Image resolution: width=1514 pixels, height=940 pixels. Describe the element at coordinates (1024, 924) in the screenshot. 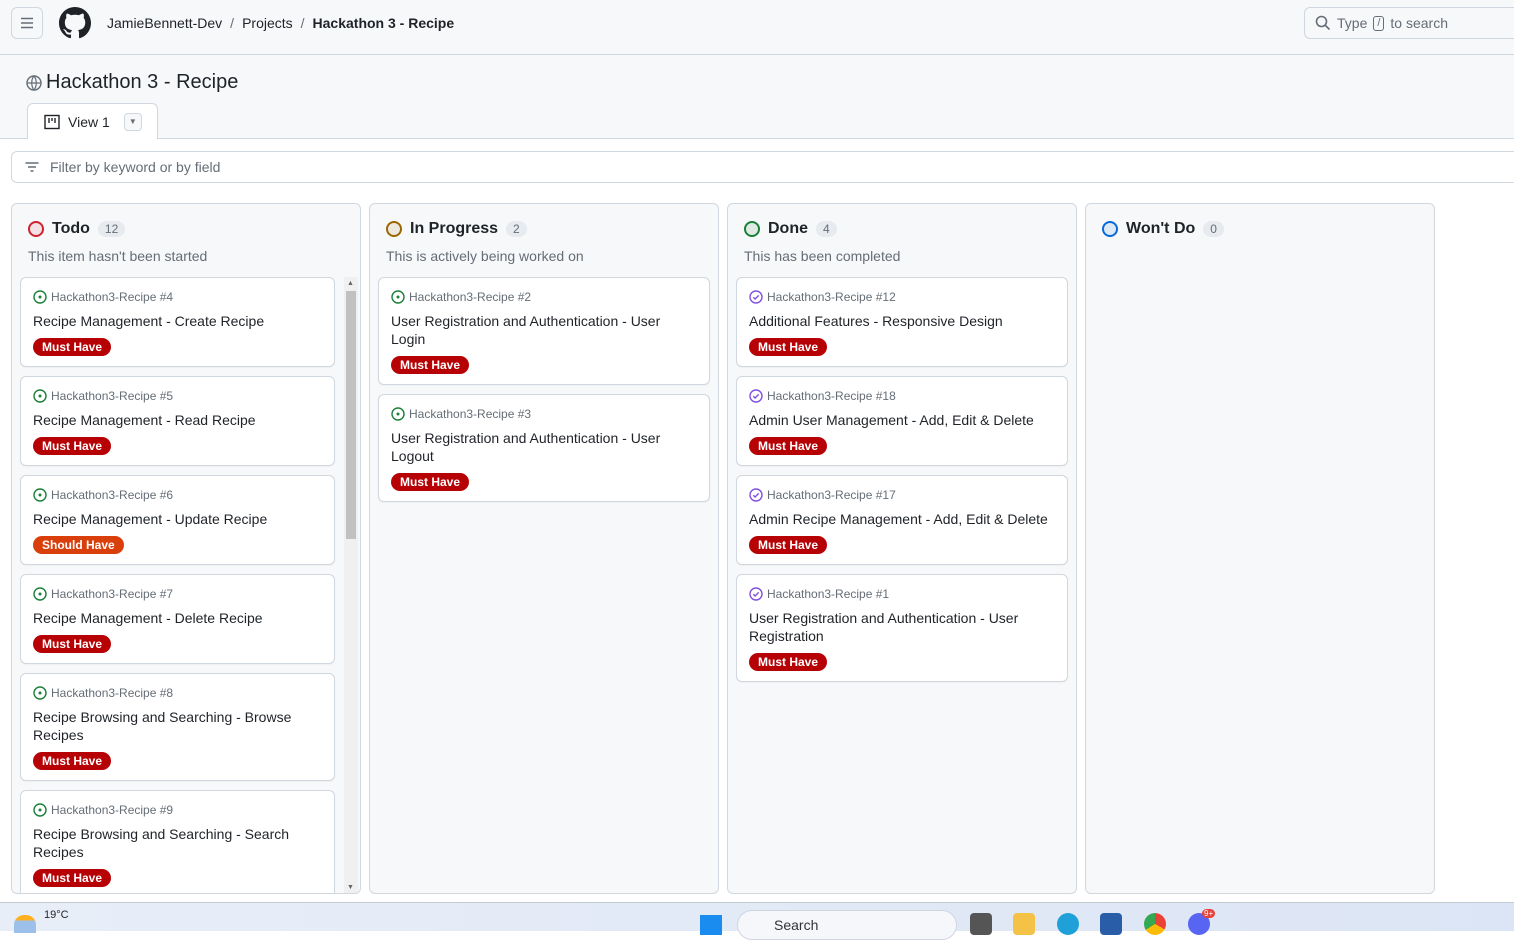

I see `file-explorer-icon` at that location.